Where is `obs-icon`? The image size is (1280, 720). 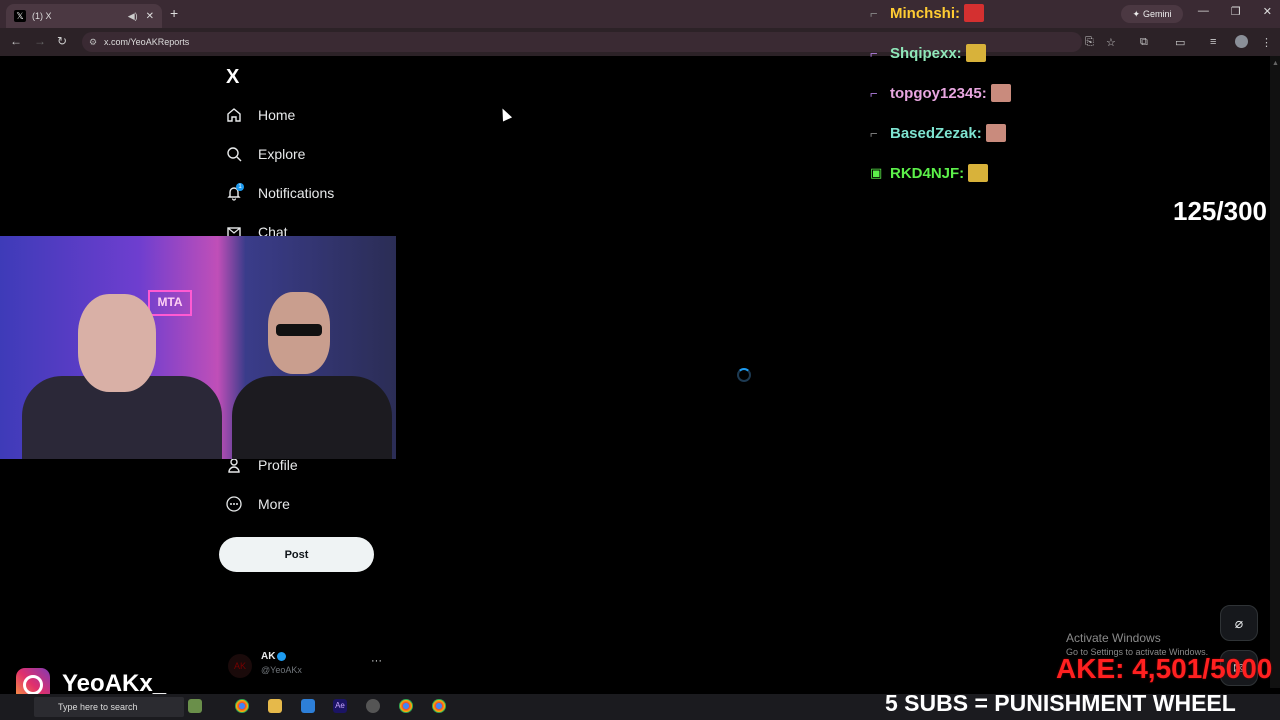 obs-icon is located at coordinates (373, 706).